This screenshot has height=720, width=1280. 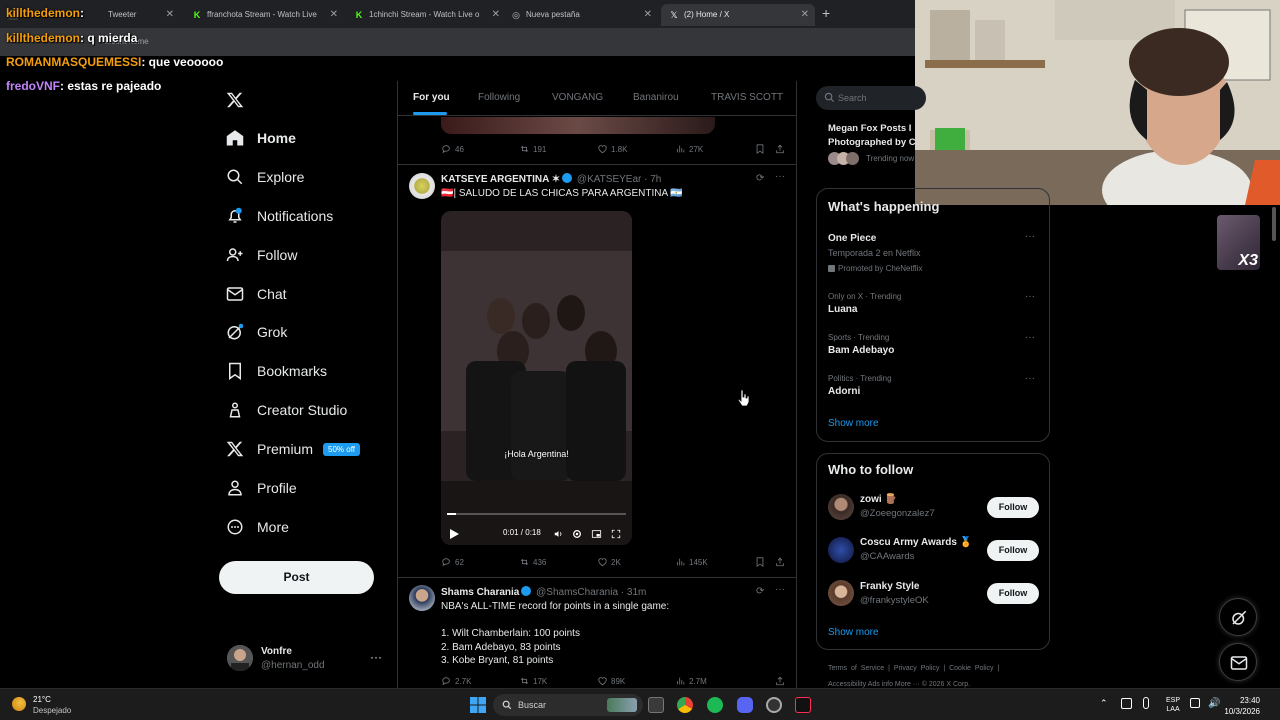 What do you see at coordinates (500, 179) in the screenshot?
I see `author-name: KATSEYE ARGENTINA ✶` at bounding box center [500, 179].